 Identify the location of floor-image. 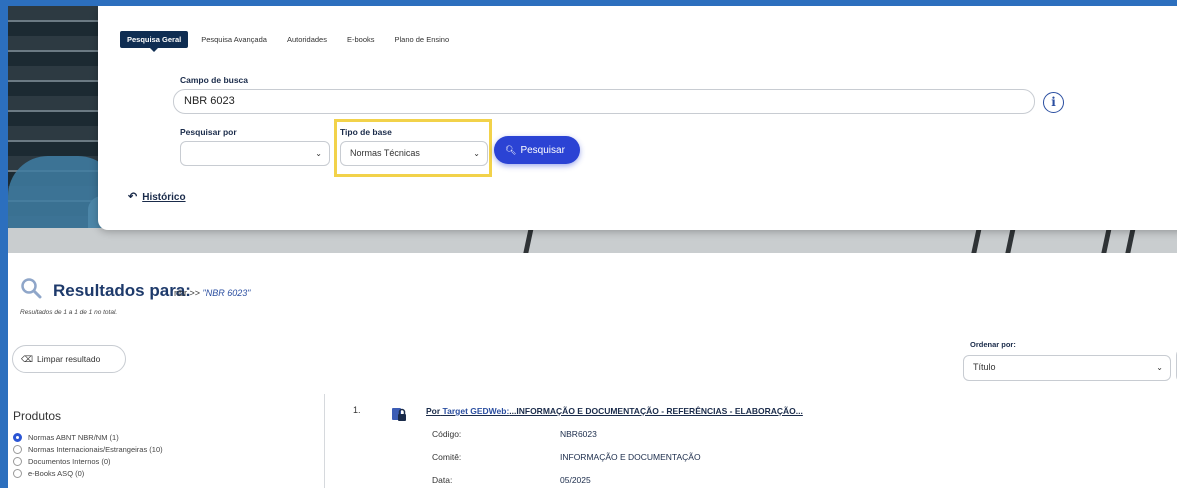
(592, 240).